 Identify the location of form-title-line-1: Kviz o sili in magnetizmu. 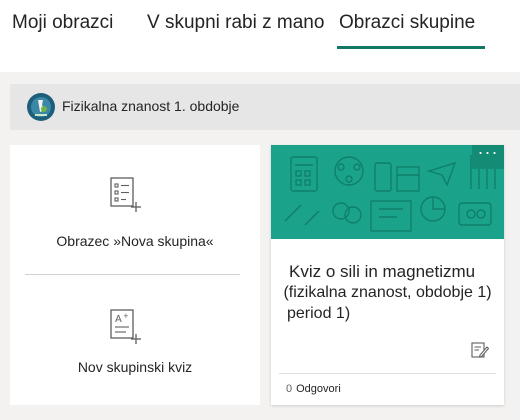
(382, 271).